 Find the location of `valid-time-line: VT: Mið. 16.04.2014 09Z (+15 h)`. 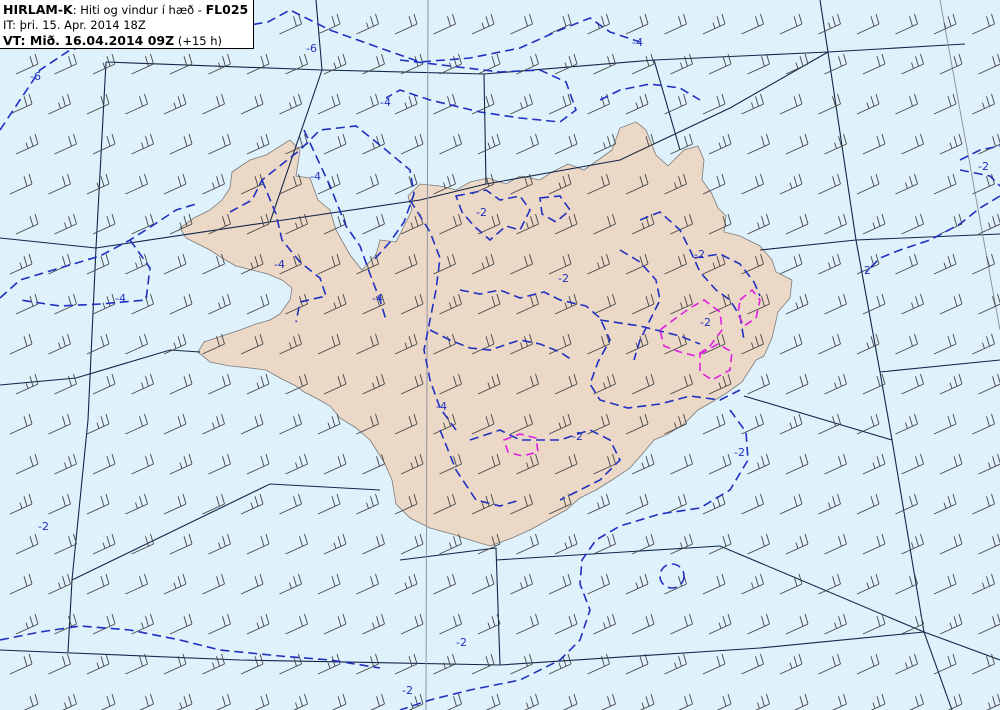

valid-time-line: VT: Mið. 16.04.2014 09Z (+15 h) is located at coordinates (126, 41).